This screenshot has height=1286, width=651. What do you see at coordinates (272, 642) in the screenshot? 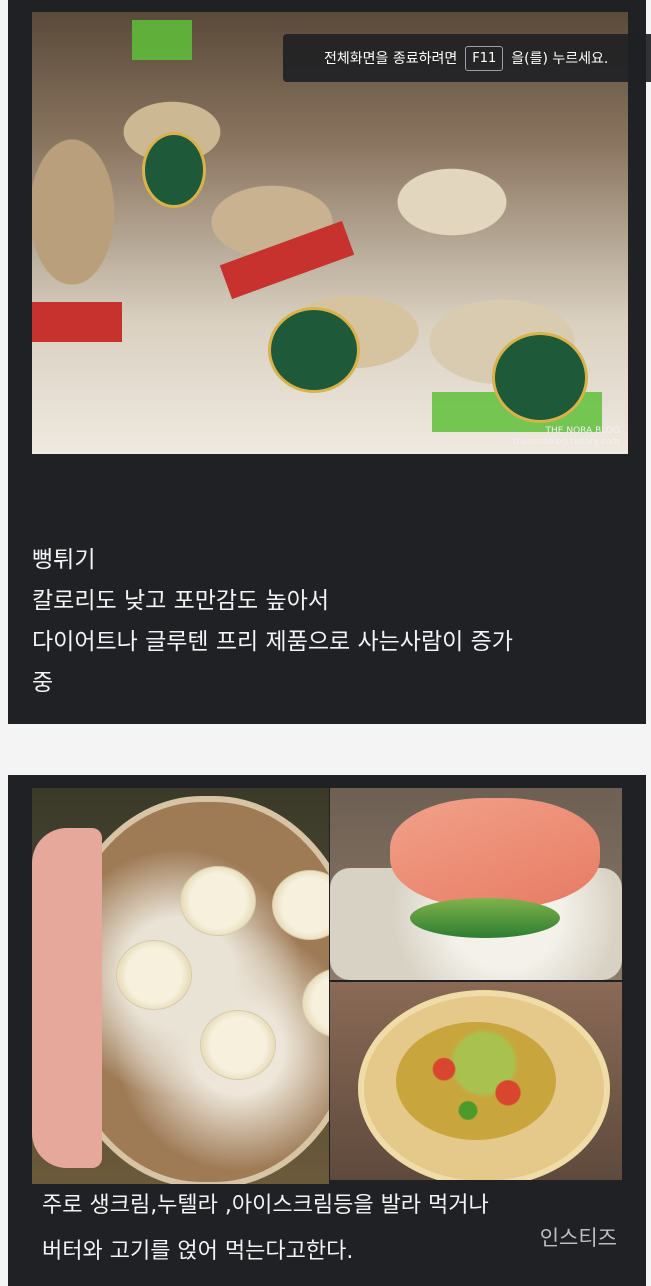
I see `caption-line: 다이어트나 글루텐 프리 제품으로 사는사람이 증가` at bounding box center [272, 642].